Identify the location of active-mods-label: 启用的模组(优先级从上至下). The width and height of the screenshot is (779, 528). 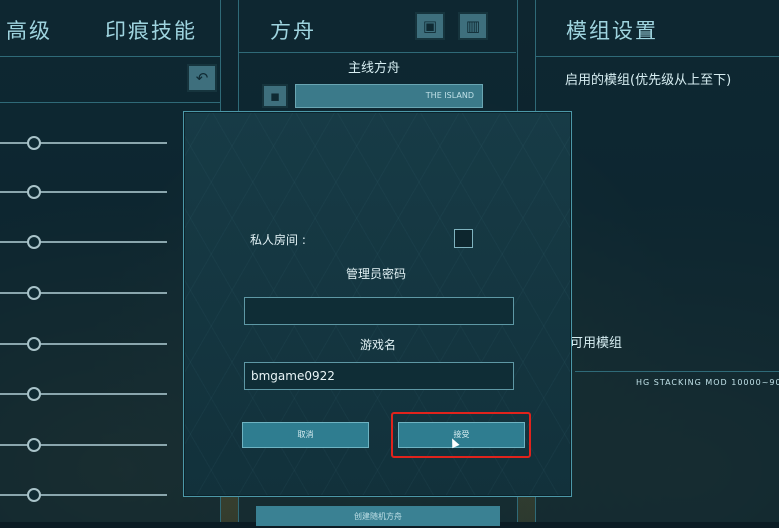
(648, 80).